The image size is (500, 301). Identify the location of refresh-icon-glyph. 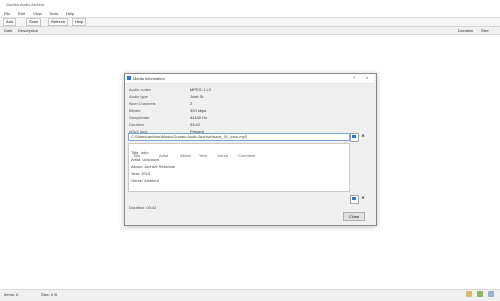
(354, 198).